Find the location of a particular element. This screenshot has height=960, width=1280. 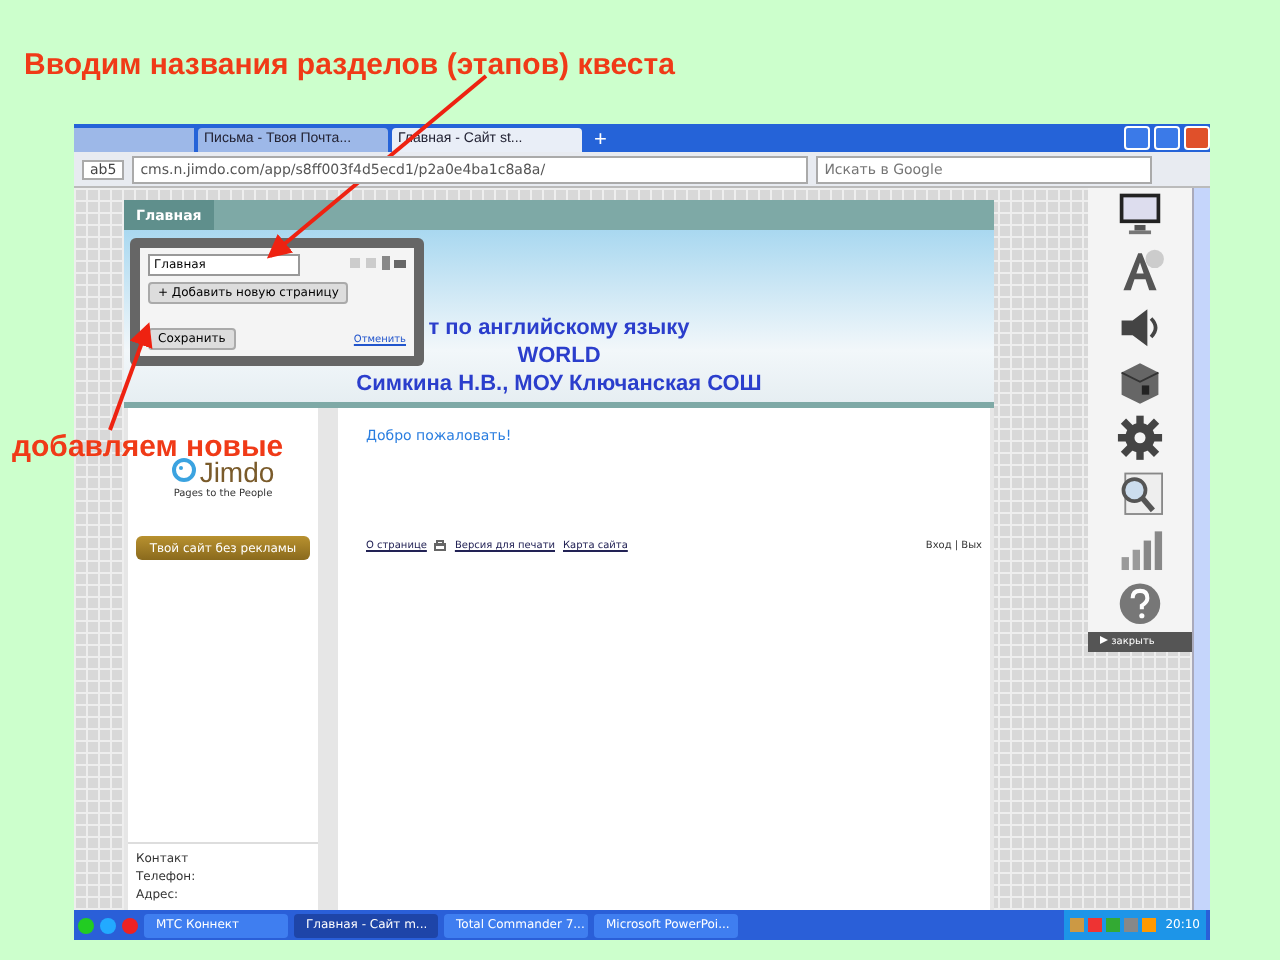

slide-title: Вводим названия разделов (этапов) квеста is located at coordinates (349, 65).